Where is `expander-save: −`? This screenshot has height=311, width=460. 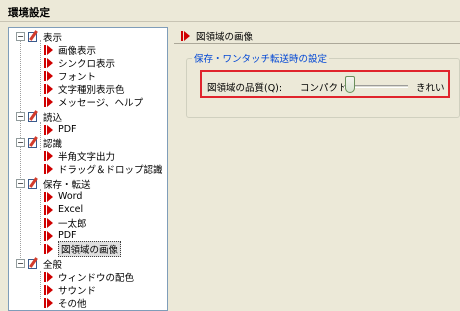
expander-save: − is located at coordinates (20, 183).